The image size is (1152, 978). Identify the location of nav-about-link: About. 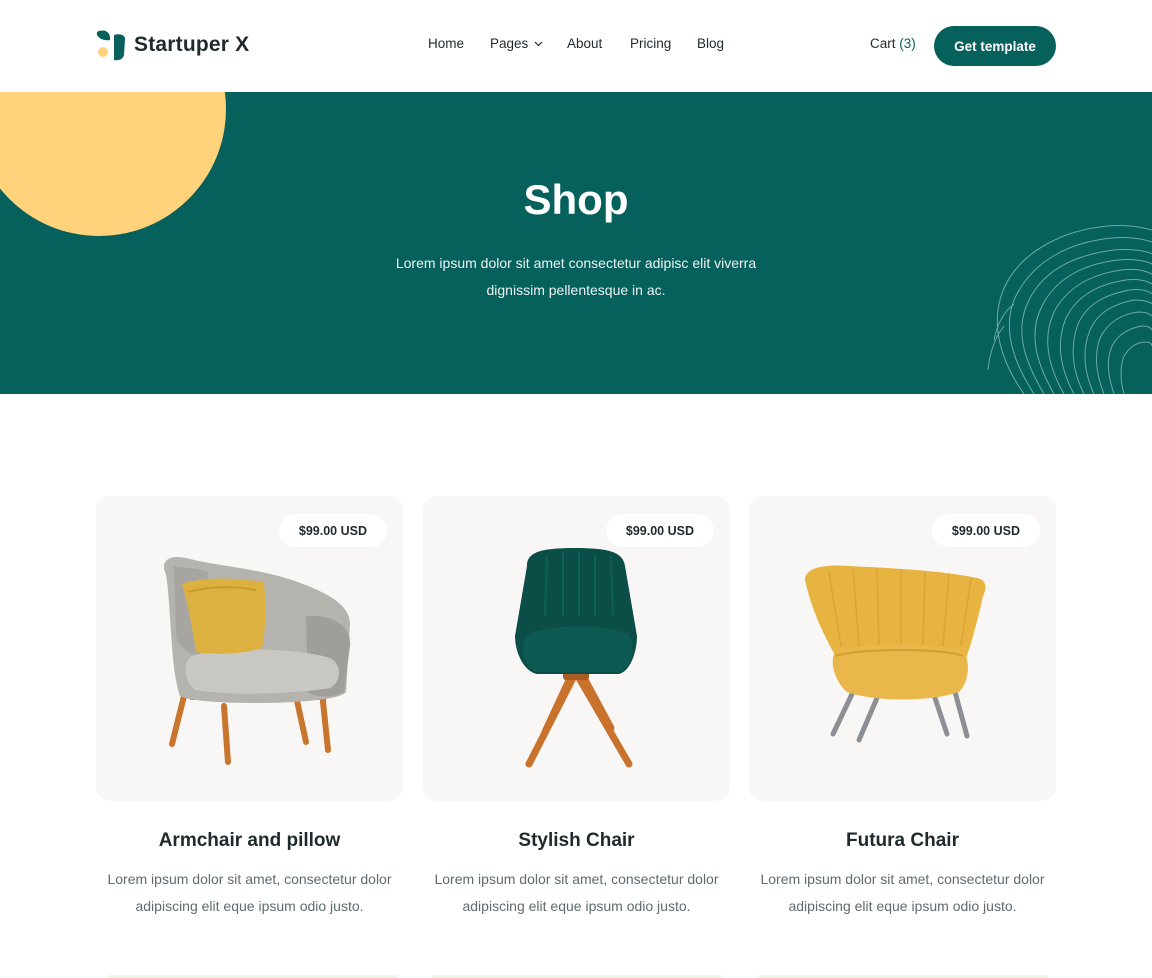
(584, 43).